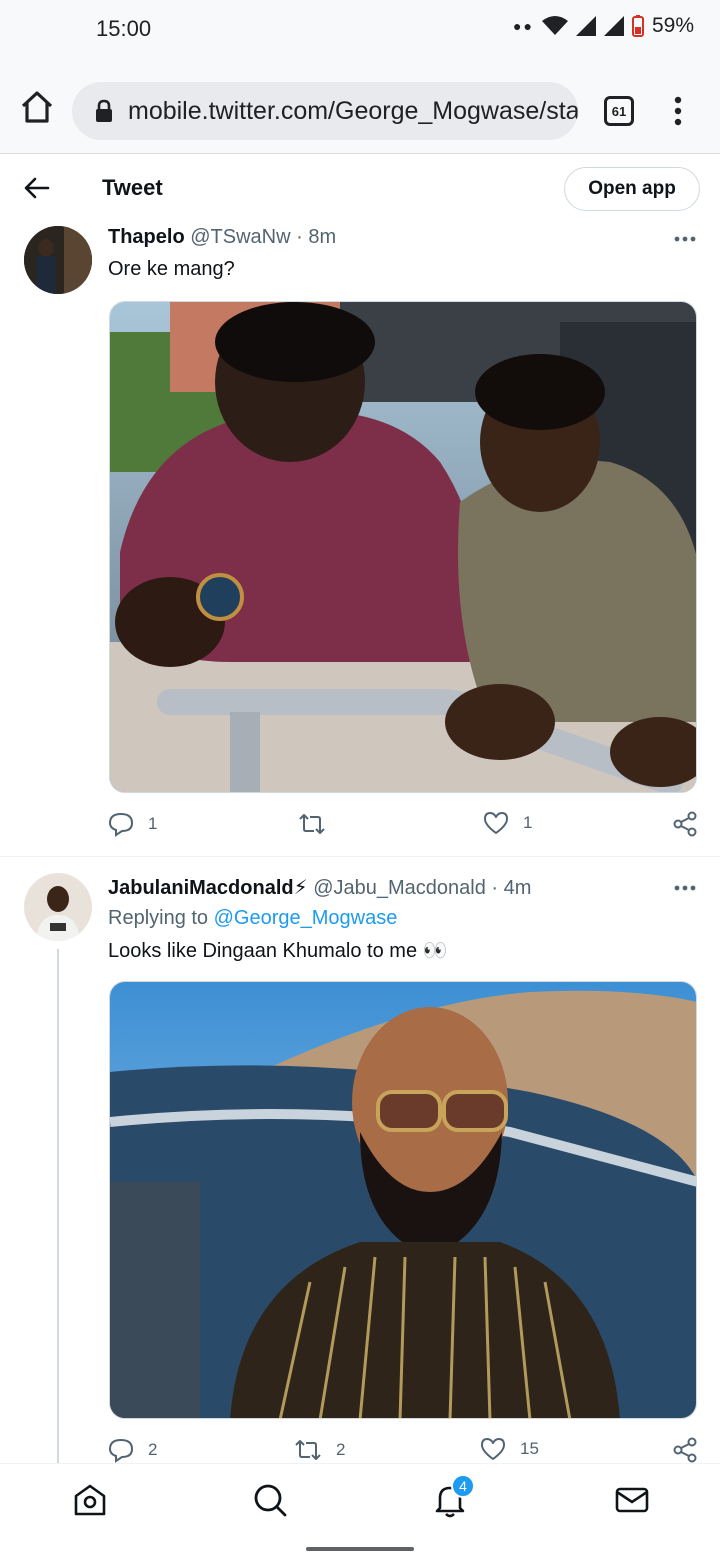 Image resolution: width=720 pixels, height=1560 pixels. What do you see at coordinates (509, 1449) in the screenshot?
I see `like-action: 15` at bounding box center [509, 1449].